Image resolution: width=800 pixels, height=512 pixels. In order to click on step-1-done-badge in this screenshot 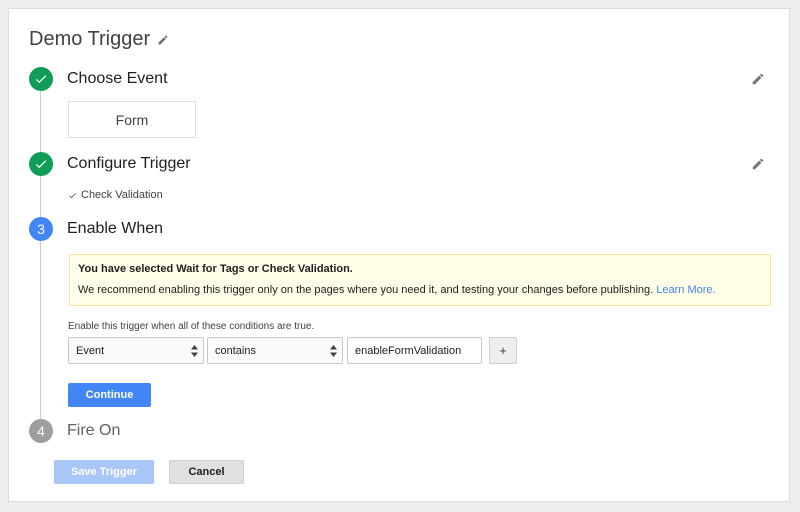, I will do `click(41, 79)`.